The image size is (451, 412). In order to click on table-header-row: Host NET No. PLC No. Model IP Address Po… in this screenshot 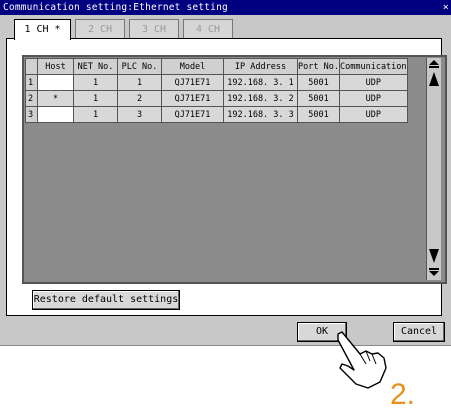, I will do `click(216, 66)`.